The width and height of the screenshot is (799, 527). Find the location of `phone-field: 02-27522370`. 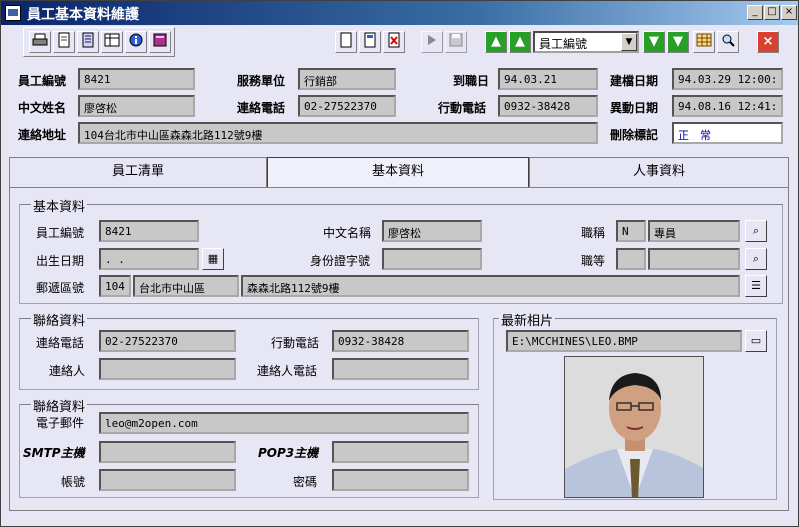

phone-field: 02-27522370 is located at coordinates (347, 106).